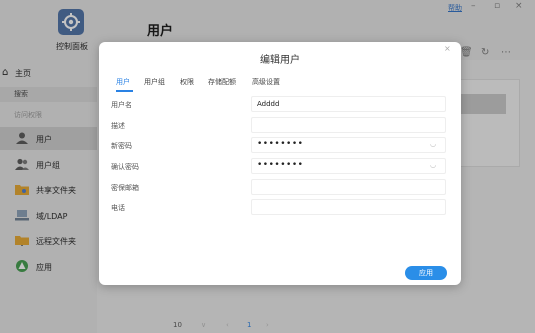  I want to click on phone-label: 电话, so click(118, 208).